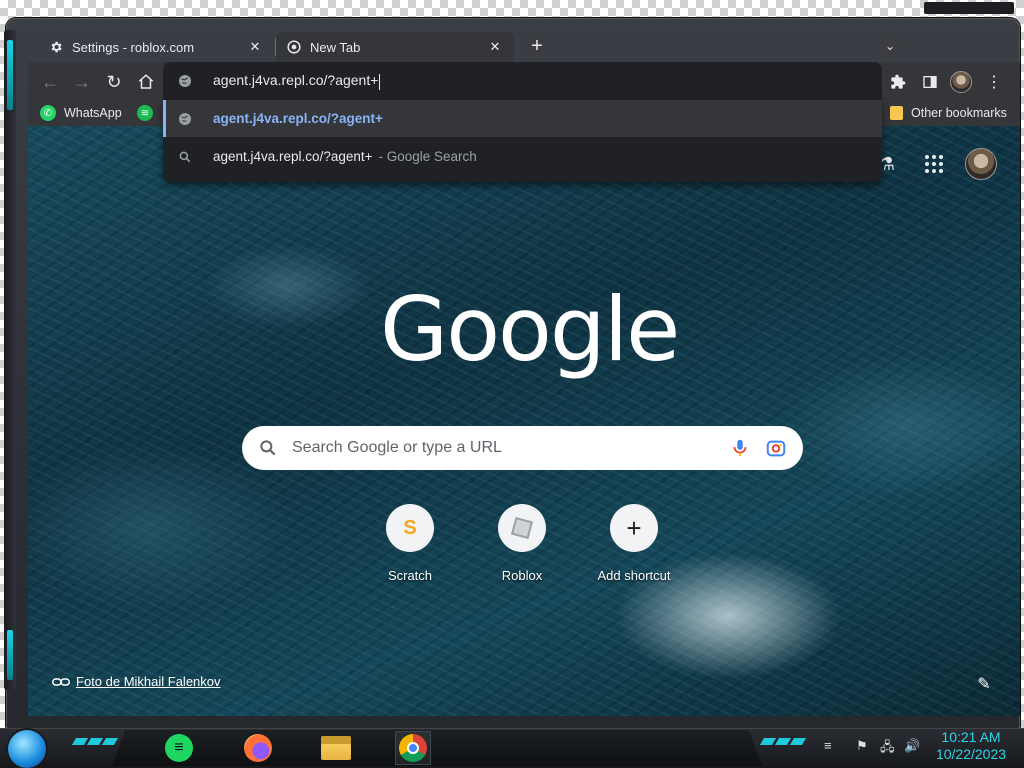  What do you see at coordinates (145, 113) in the screenshot?
I see `spotify-icon: ≋` at bounding box center [145, 113].